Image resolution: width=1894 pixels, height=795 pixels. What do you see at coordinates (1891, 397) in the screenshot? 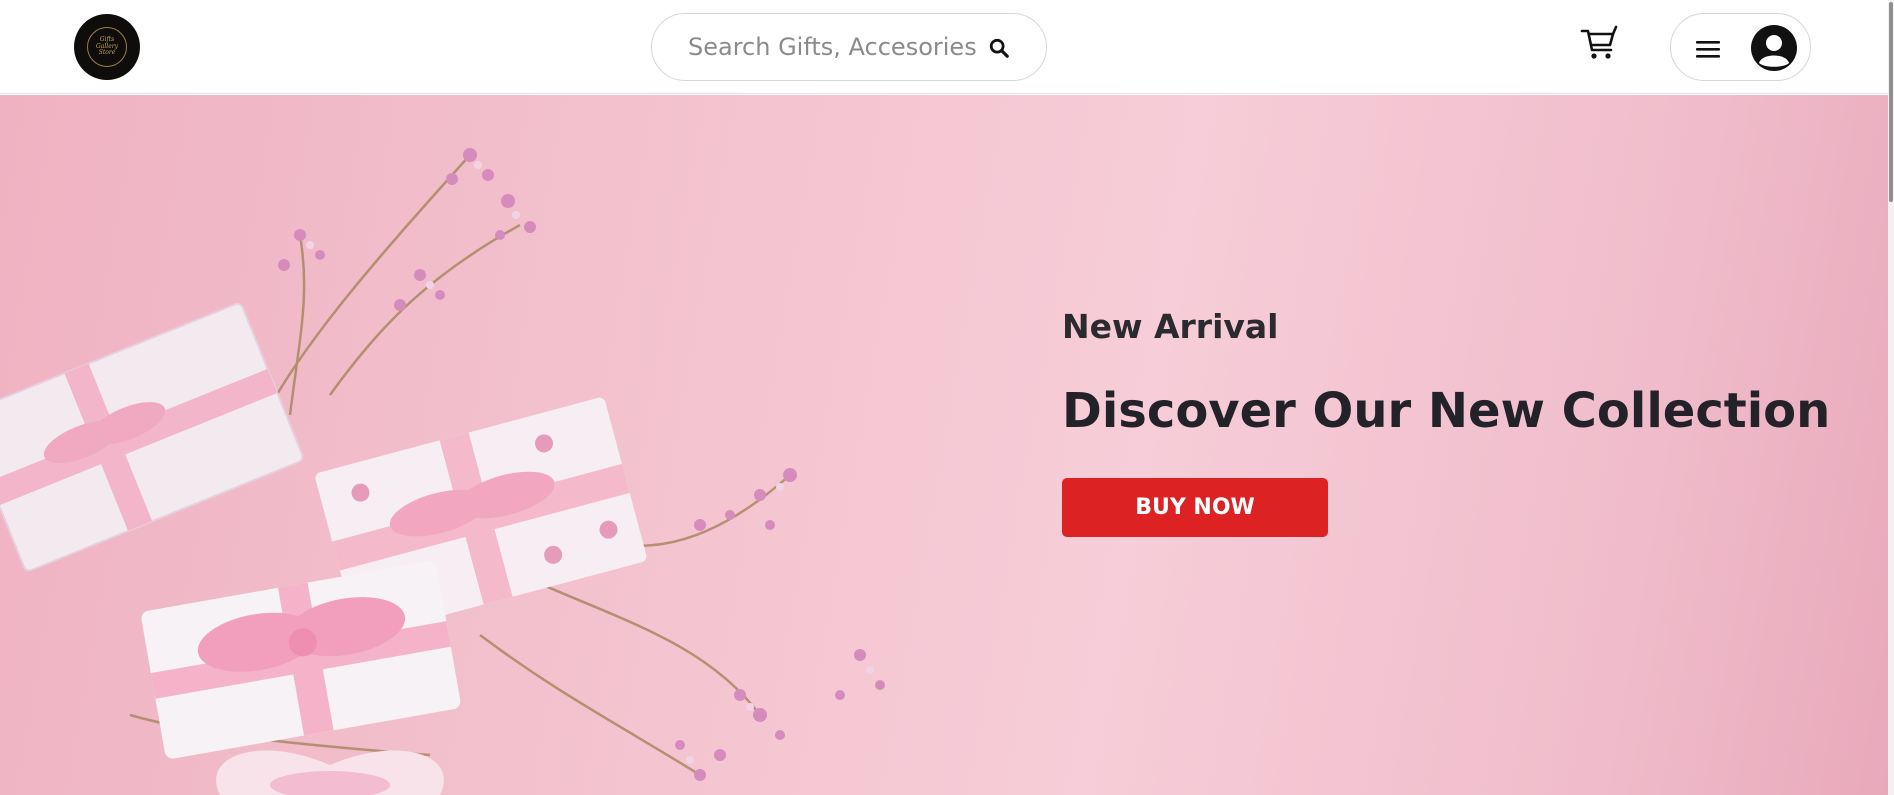
I see `page-scrollbar` at bounding box center [1891, 397].